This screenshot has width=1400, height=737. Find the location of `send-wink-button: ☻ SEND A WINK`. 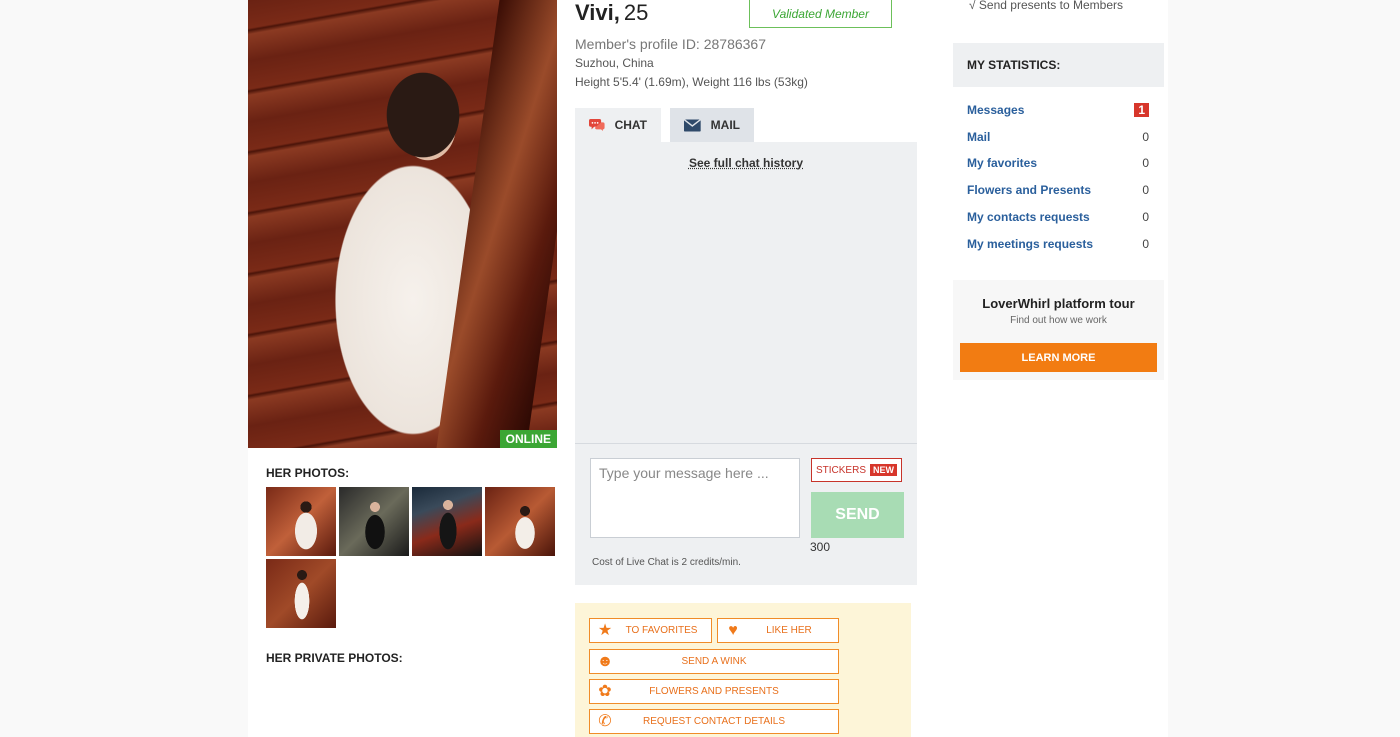

send-wink-button: ☻ SEND A WINK is located at coordinates (714, 661).